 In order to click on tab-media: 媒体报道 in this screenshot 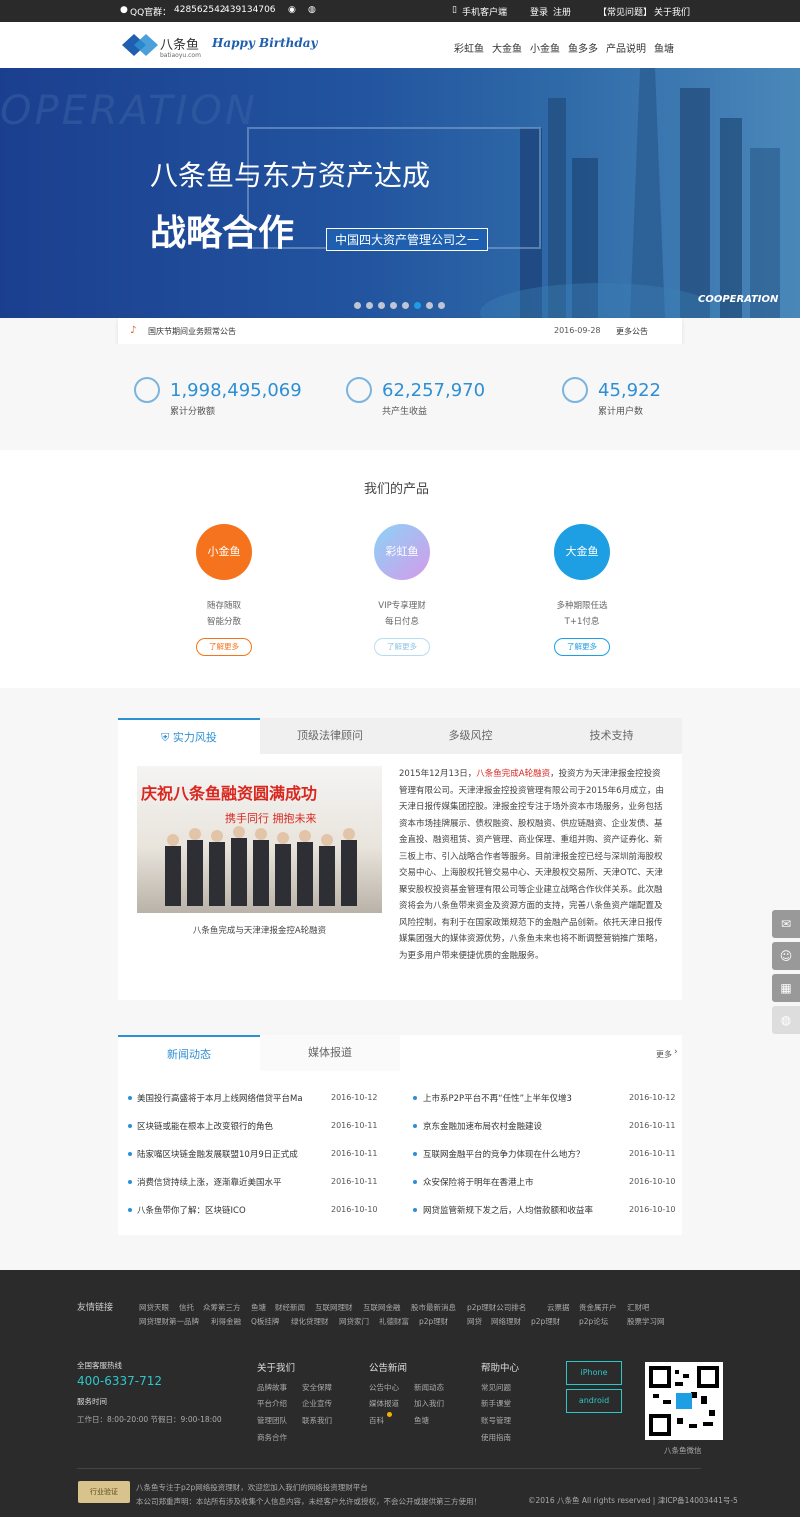, I will do `click(330, 1053)`.